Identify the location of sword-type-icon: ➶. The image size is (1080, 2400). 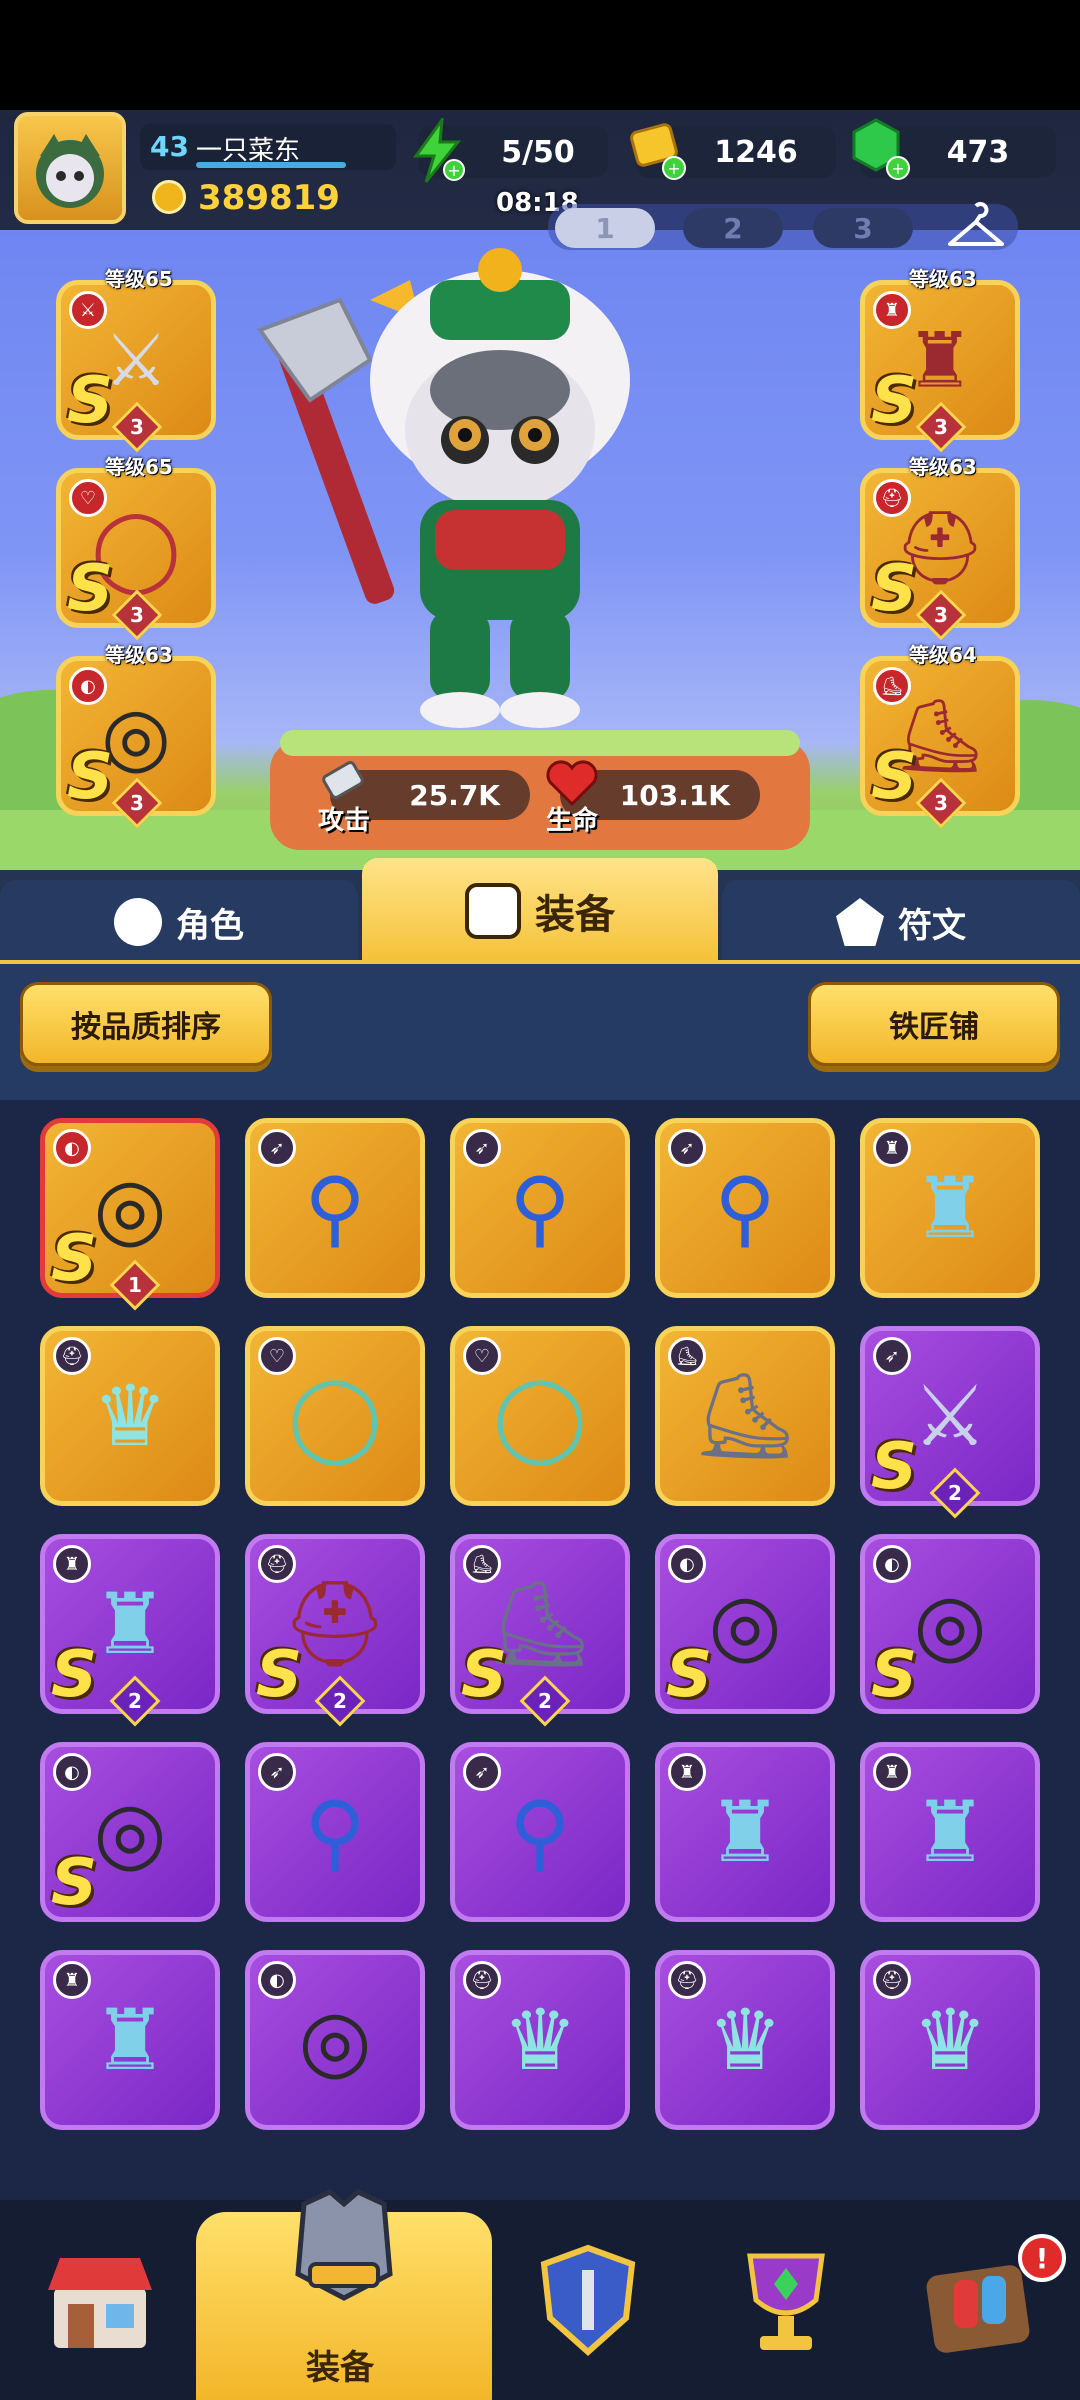
(892, 1356).